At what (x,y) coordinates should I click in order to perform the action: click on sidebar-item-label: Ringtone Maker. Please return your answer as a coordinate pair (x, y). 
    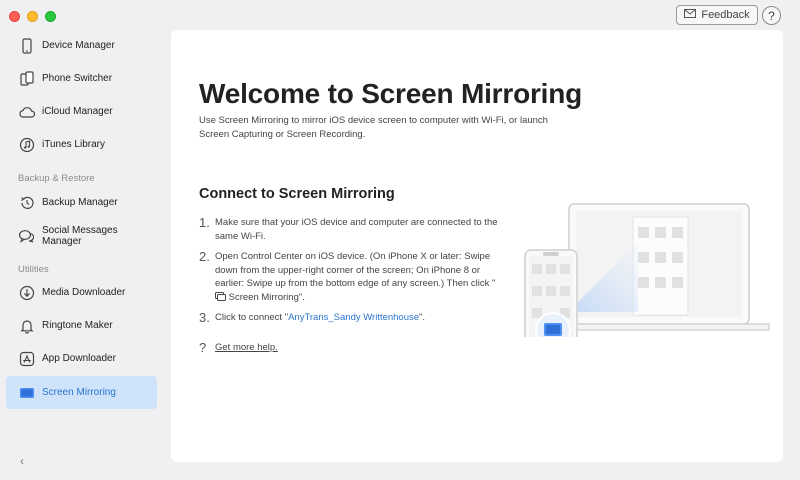
    Looking at the image, I should click on (77, 325).